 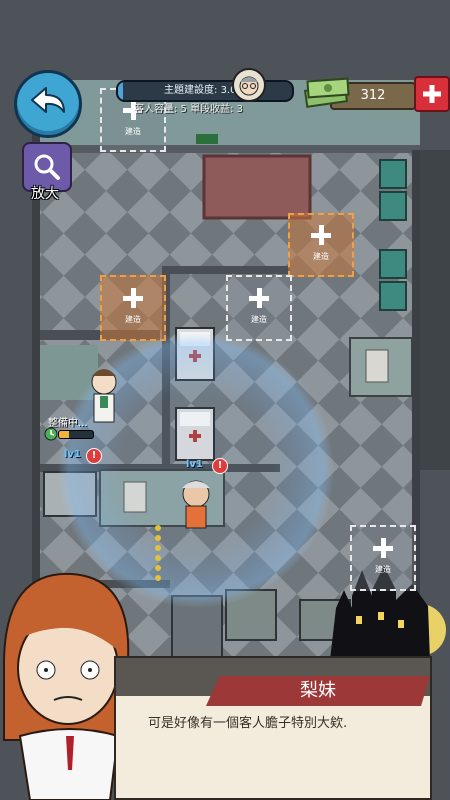 I want to click on build-slot-center: 建造, so click(x=259, y=308).